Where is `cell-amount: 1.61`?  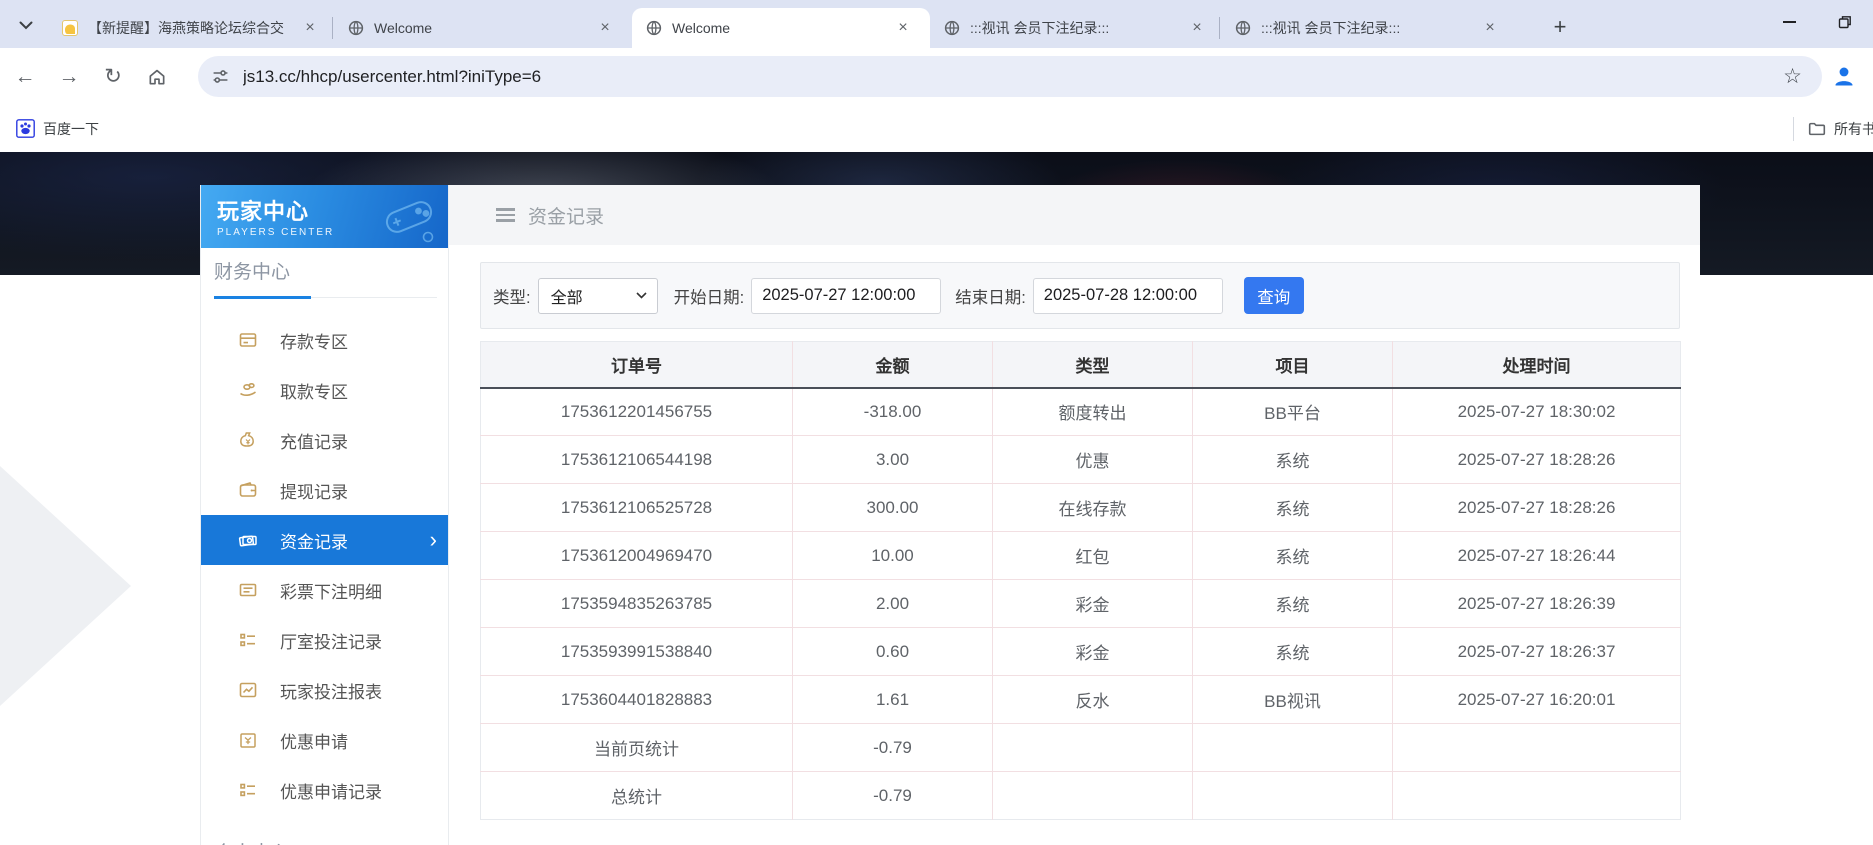
cell-amount: 1.61 is located at coordinates (892, 699).